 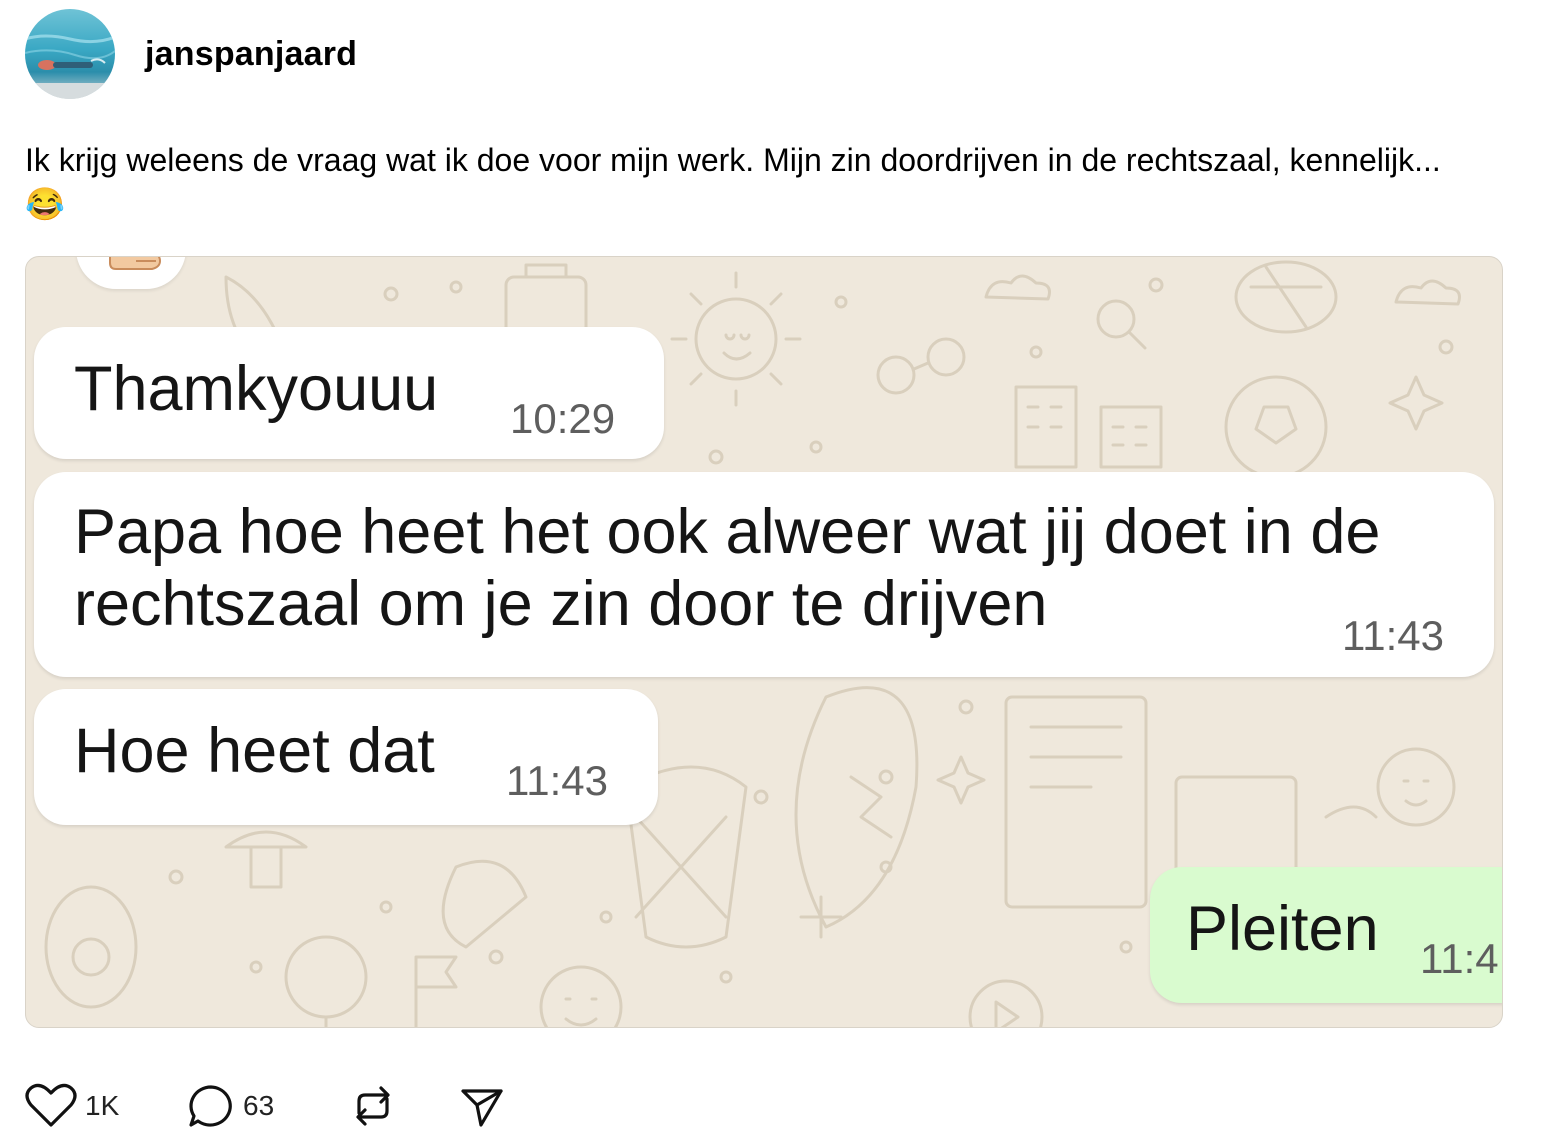 What do you see at coordinates (254, 751) in the screenshot?
I see `message-text: Hoe heet dat` at bounding box center [254, 751].